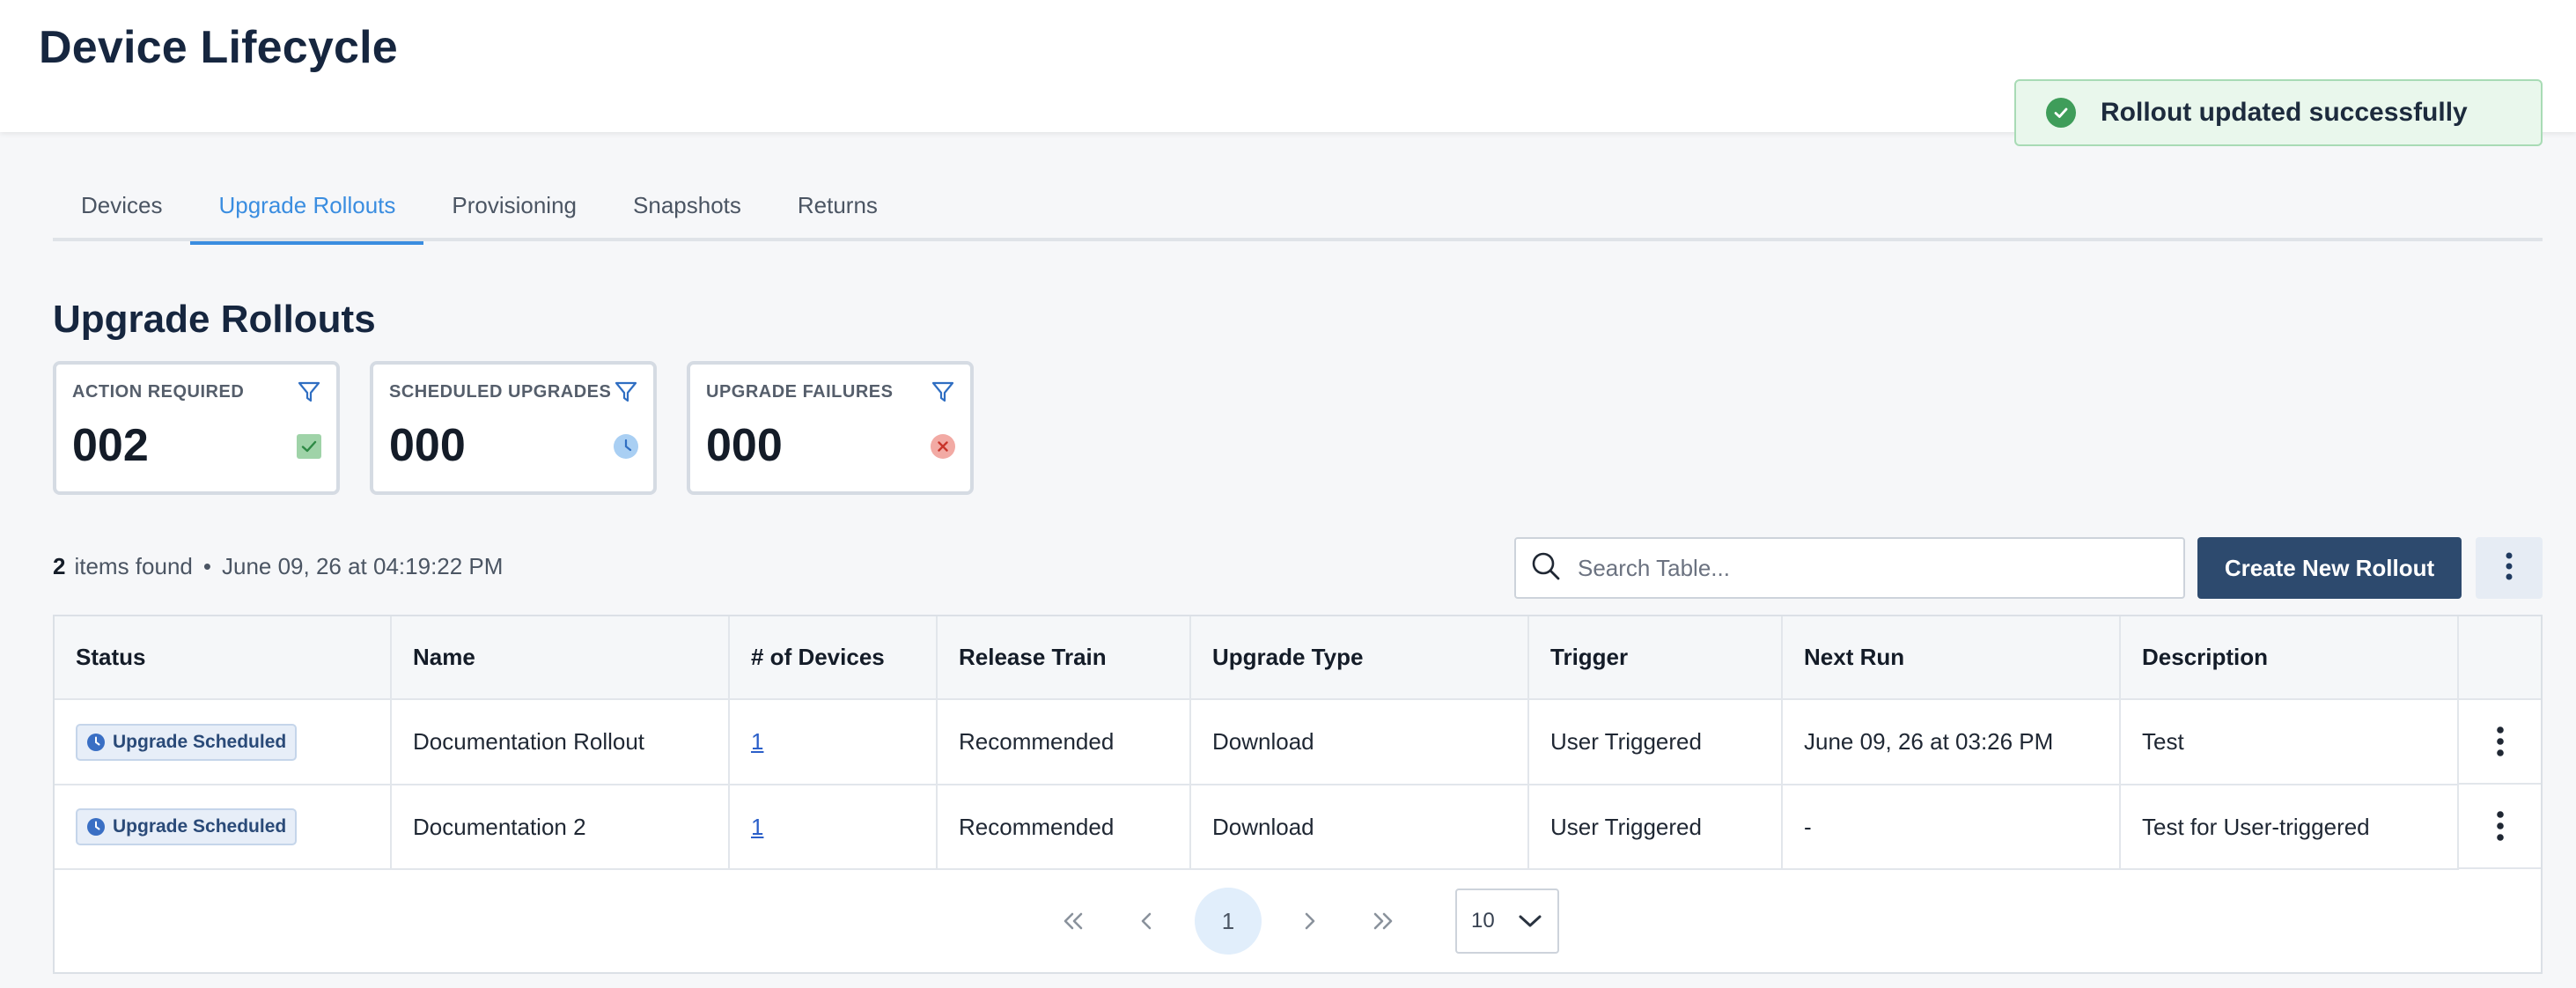 Image resolution: width=2576 pixels, height=988 pixels. What do you see at coordinates (561, 658) in the screenshot?
I see `column-header-name: Name` at bounding box center [561, 658].